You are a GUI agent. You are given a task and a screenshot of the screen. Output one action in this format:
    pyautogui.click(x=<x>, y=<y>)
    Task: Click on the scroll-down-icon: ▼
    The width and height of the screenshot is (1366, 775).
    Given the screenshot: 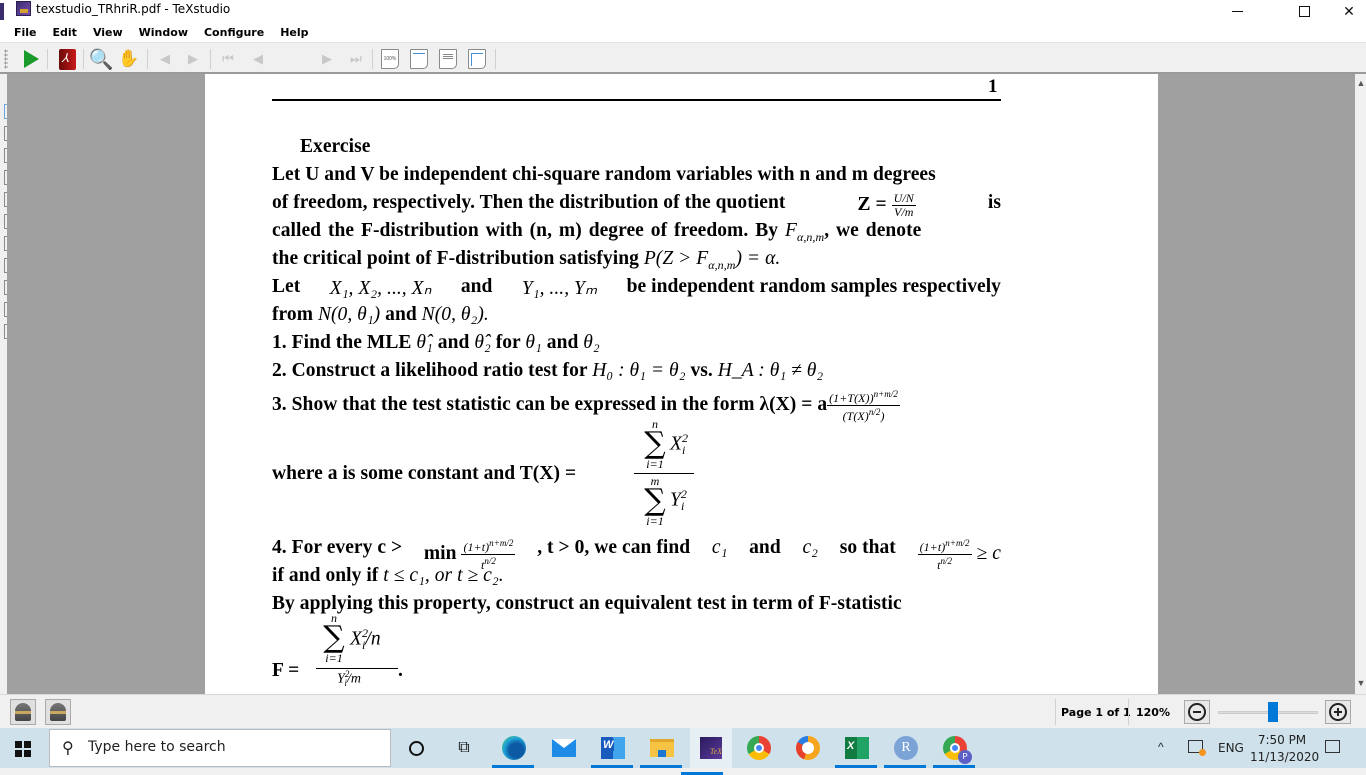 What is the action you would take?
    pyautogui.click(x=1361, y=684)
    